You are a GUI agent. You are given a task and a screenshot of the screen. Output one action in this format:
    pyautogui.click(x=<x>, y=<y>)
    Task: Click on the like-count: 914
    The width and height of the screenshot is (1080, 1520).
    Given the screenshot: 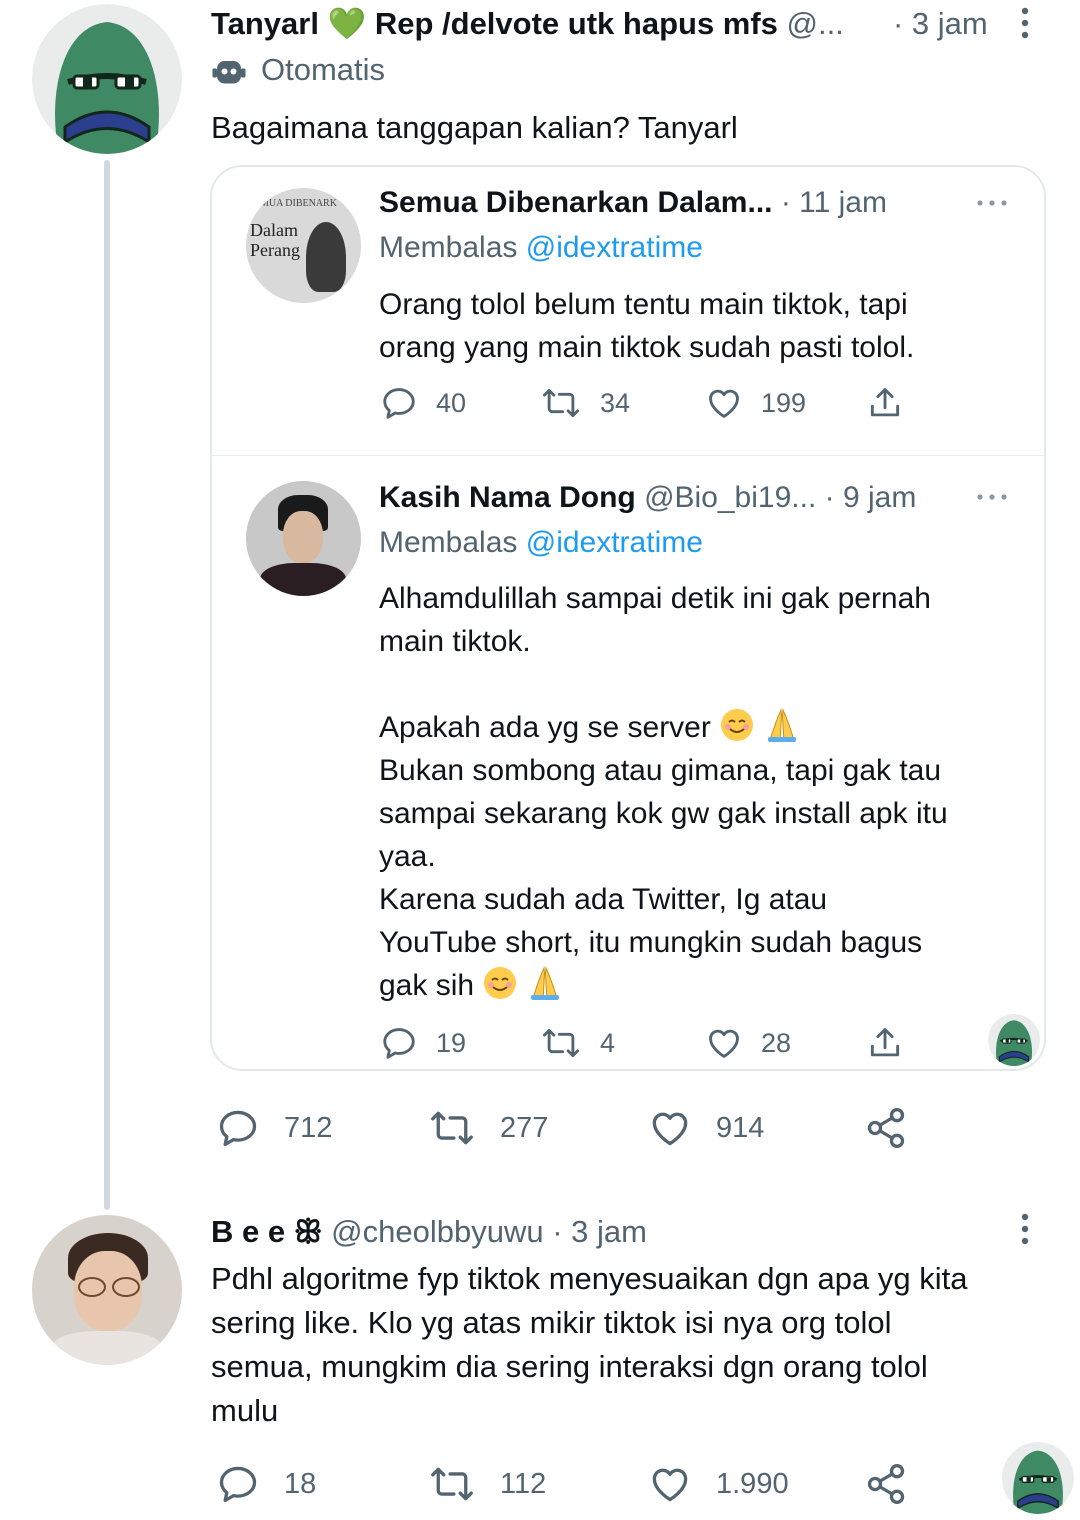 What is the action you would take?
    pyautogui.click(x=740, y=1127)
    